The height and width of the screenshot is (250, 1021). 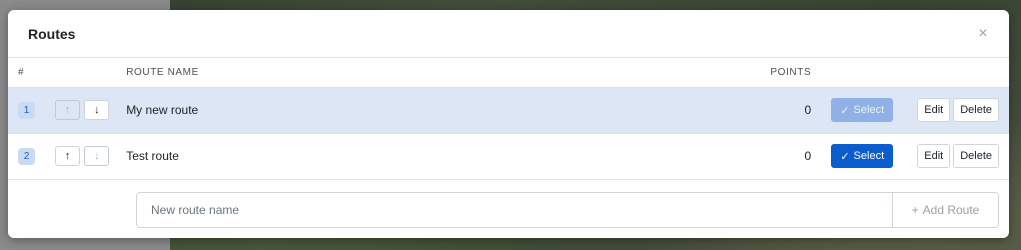 What do you see at coordinates (389, 73) in the screenshot?
I see `column-header-route-name: ROUTE NAME` at bounding box center [389, 73].